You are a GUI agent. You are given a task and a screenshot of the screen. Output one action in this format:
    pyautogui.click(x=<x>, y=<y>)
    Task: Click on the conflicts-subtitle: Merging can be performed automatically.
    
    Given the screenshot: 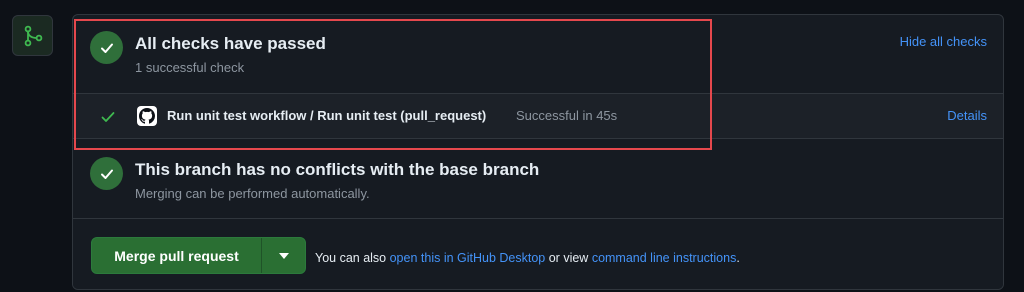 What is the action you would take?
    pyautogui.click(x=252, y=193)
    